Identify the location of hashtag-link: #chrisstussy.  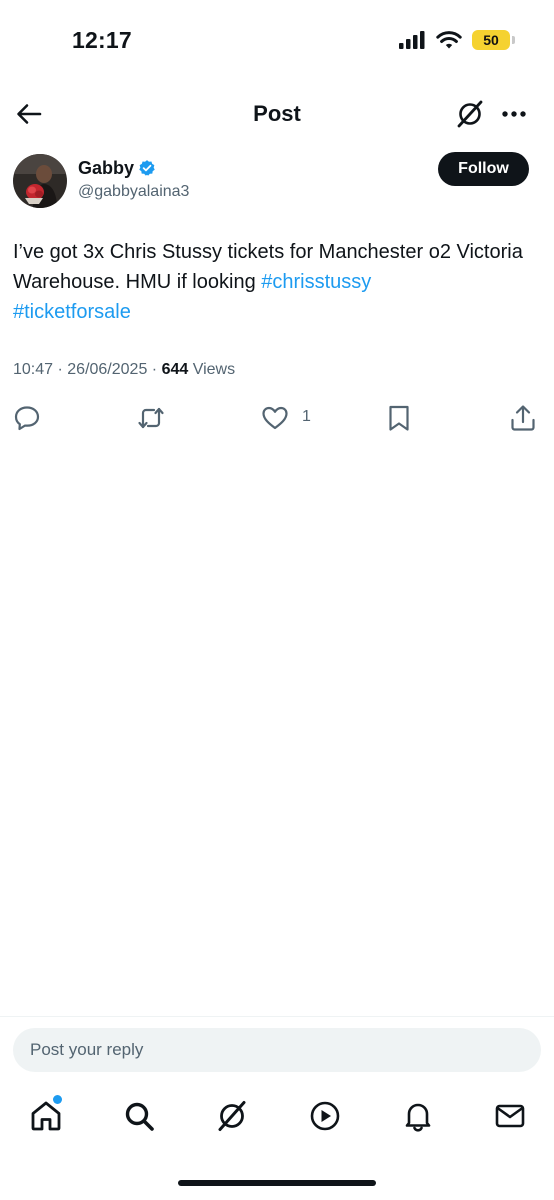
(316, 282).